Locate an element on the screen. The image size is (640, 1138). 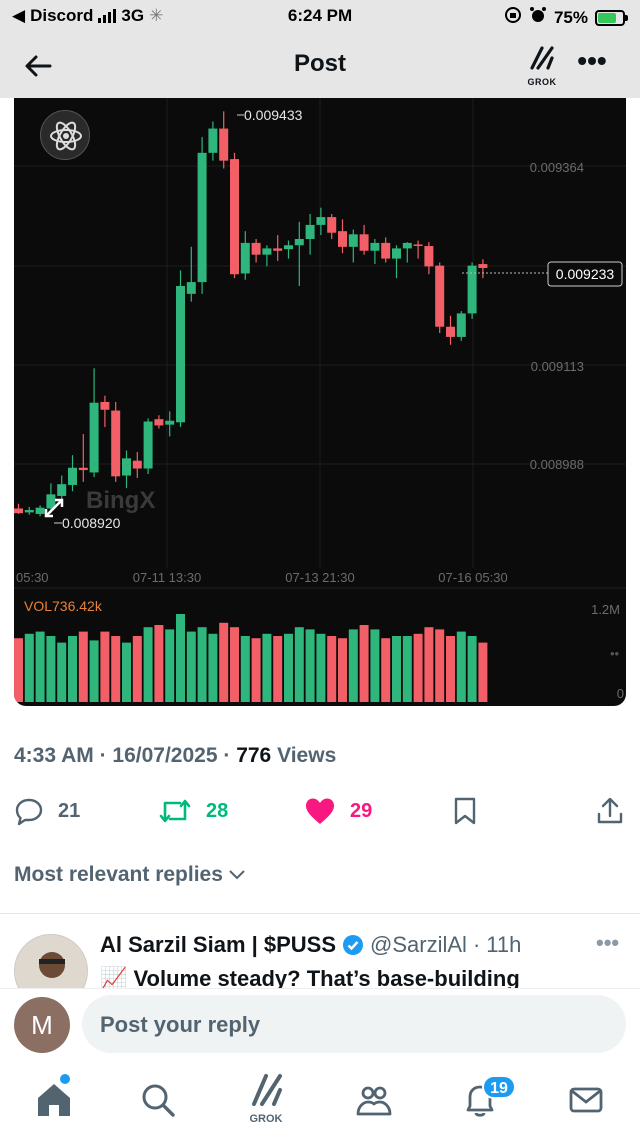
expand-icon is located at coordinates (54, 508).